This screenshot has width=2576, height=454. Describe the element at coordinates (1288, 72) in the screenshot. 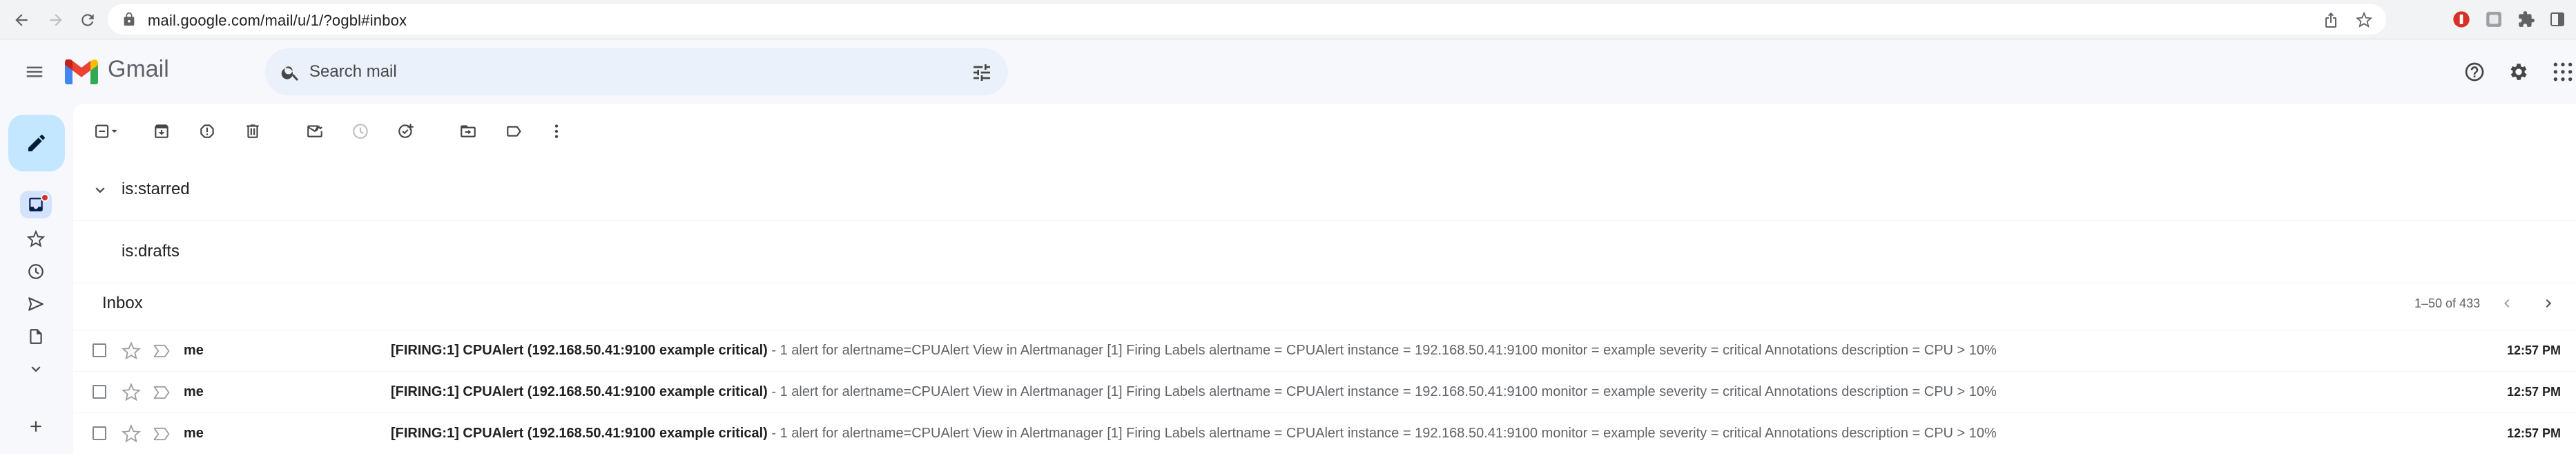

I see `gmail-header: Gmail` at that location.